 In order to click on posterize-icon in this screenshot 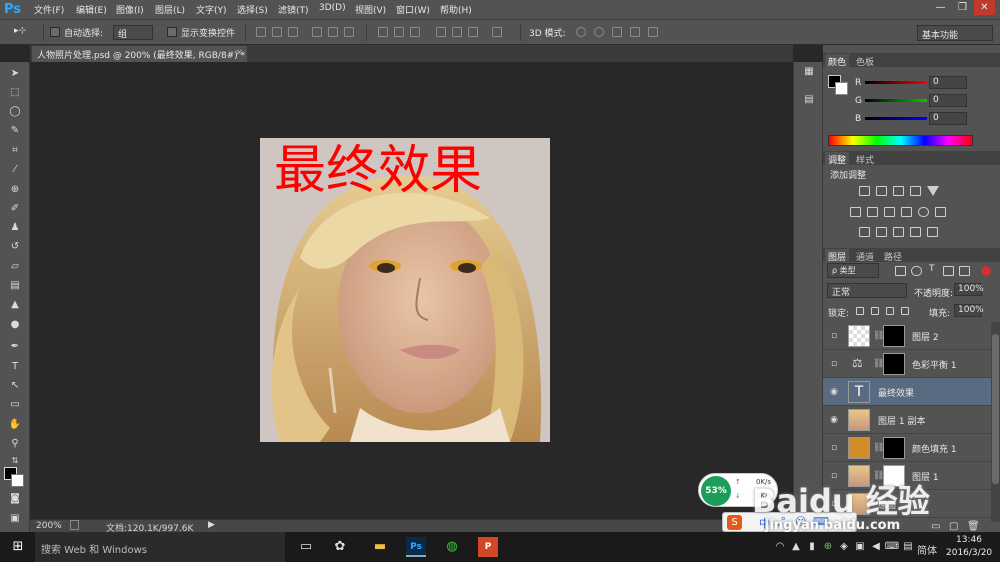, I will do `click(881, 232)`.